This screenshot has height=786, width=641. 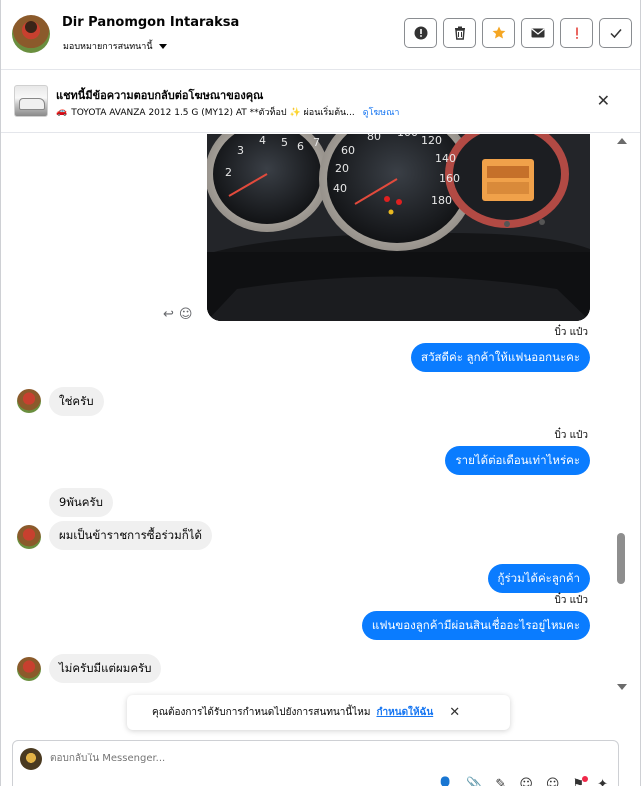 What do you see at coordinates (526, 781) in the screenshot?
I see `sticker-icon: ☺` at bounding box center [526, 781].